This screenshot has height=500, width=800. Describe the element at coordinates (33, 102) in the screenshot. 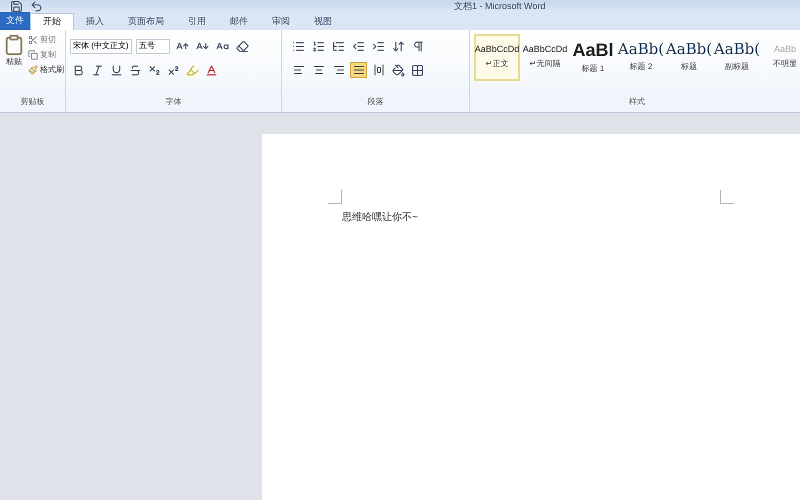

I see `group-label: 剪贴板` at that location.